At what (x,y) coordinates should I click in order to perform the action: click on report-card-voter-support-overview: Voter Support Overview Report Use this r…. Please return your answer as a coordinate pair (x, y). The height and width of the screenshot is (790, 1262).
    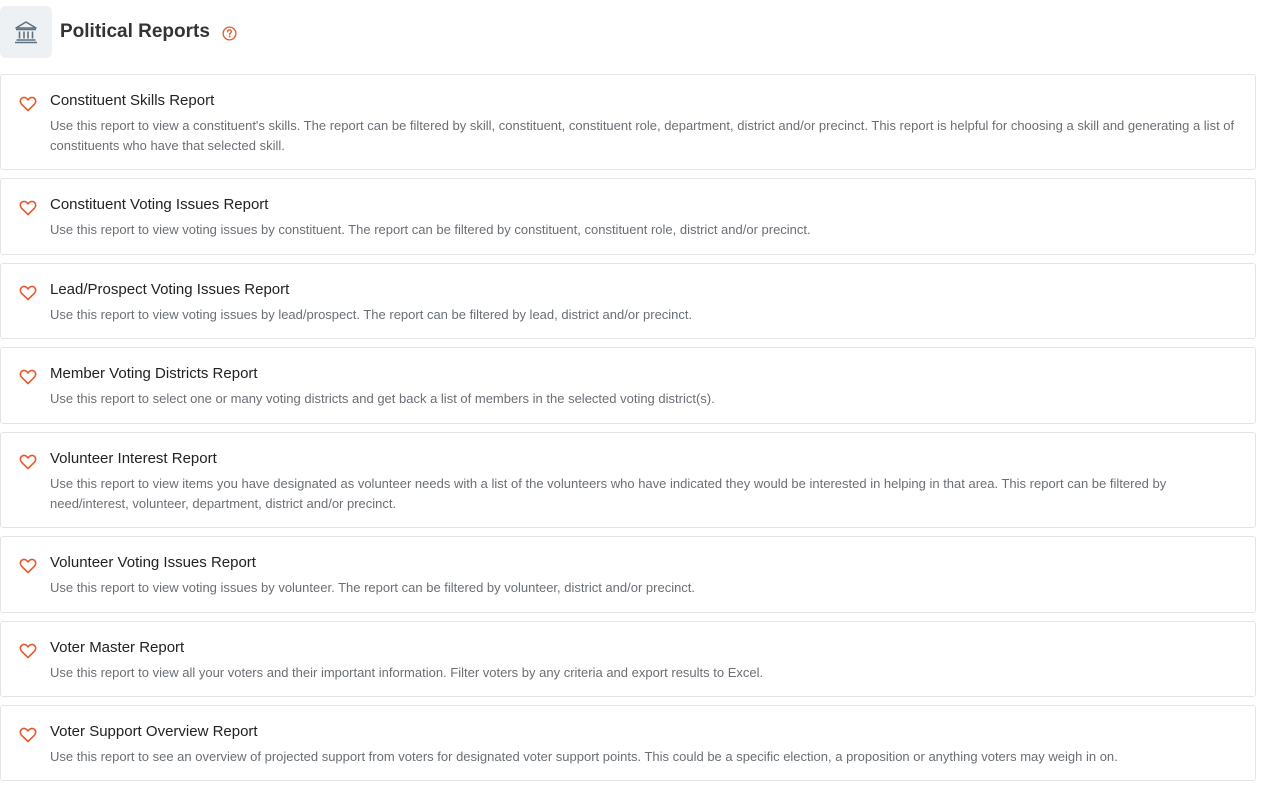
    Looking at the image, I should click on (628, 743).